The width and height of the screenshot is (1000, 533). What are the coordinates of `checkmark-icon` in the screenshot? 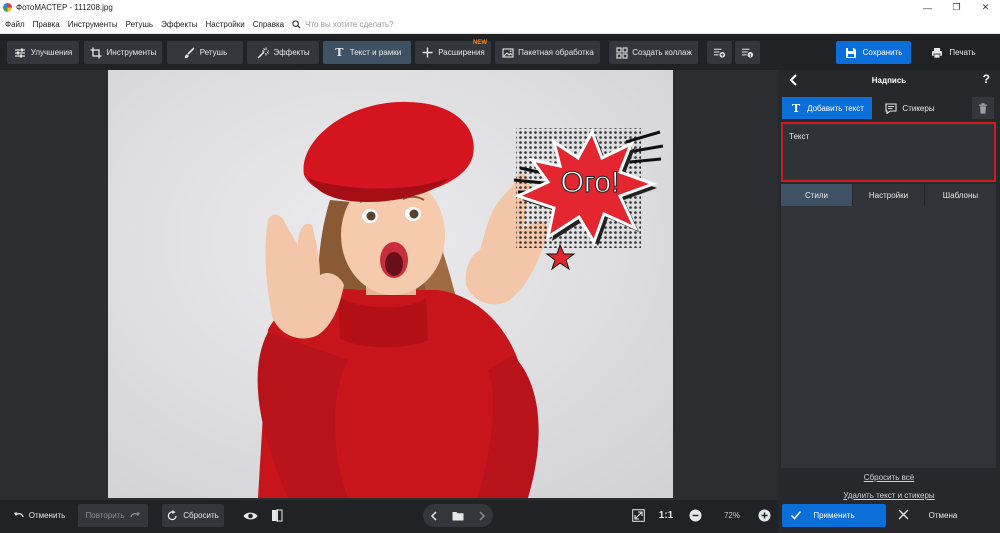 It's located at (796, 515).